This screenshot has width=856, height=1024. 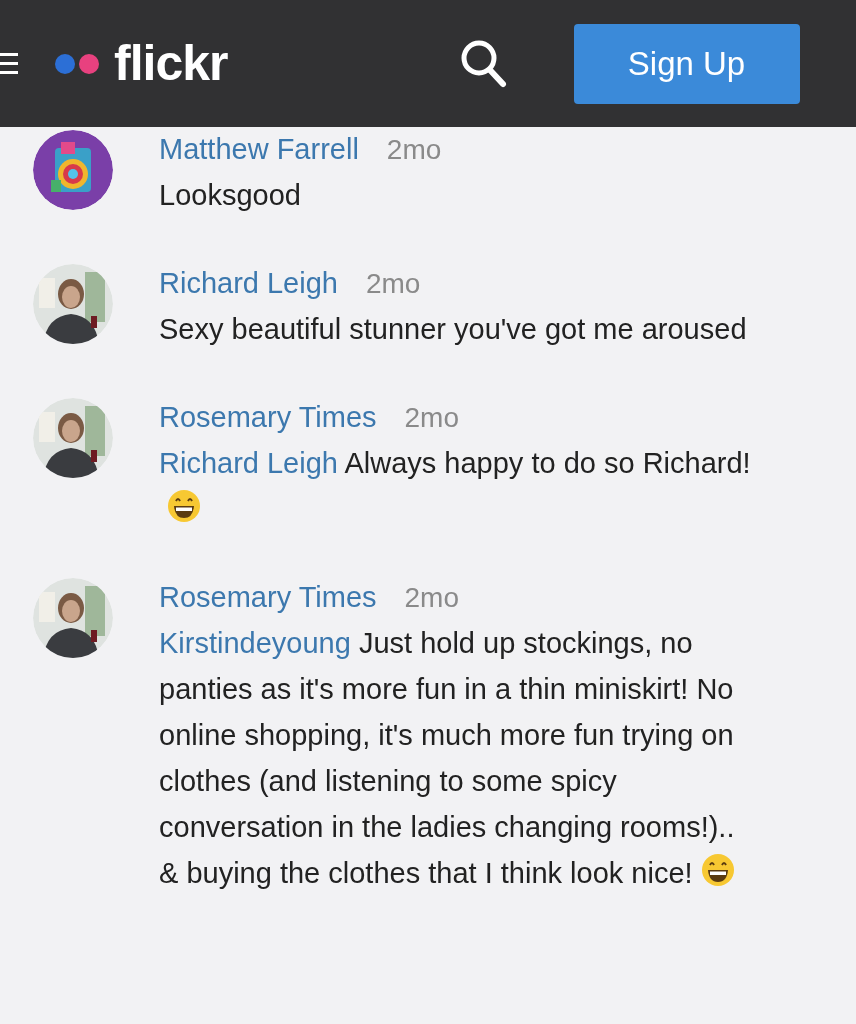 I want to click on author-link: Matthew Farrell, so click(x=259, y=150).